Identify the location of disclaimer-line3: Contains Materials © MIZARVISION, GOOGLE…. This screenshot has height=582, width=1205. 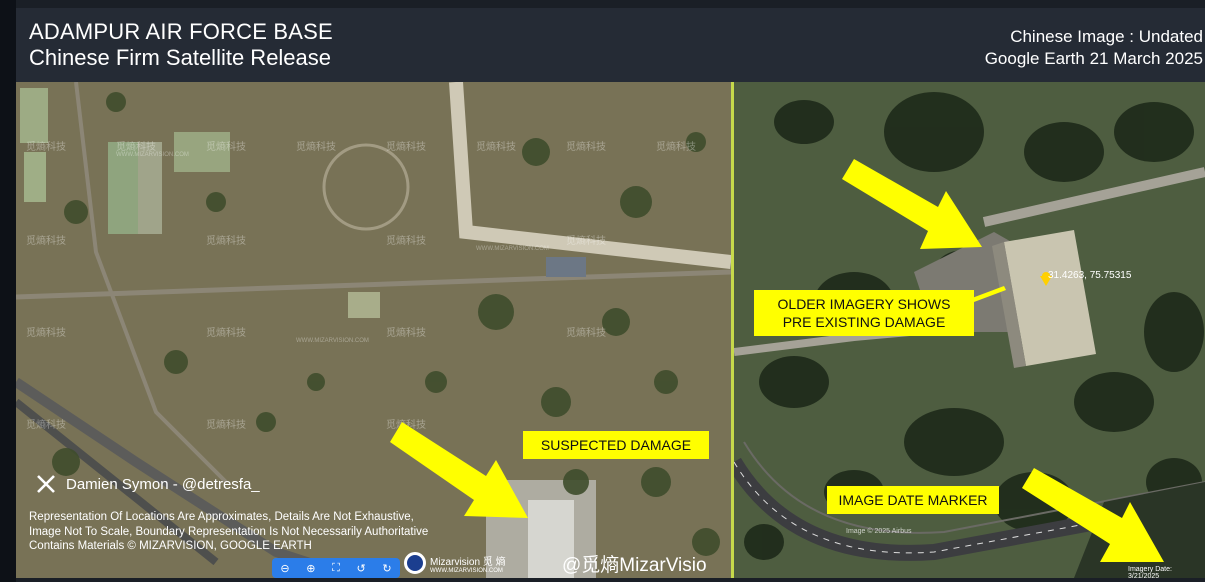
(170, 546).